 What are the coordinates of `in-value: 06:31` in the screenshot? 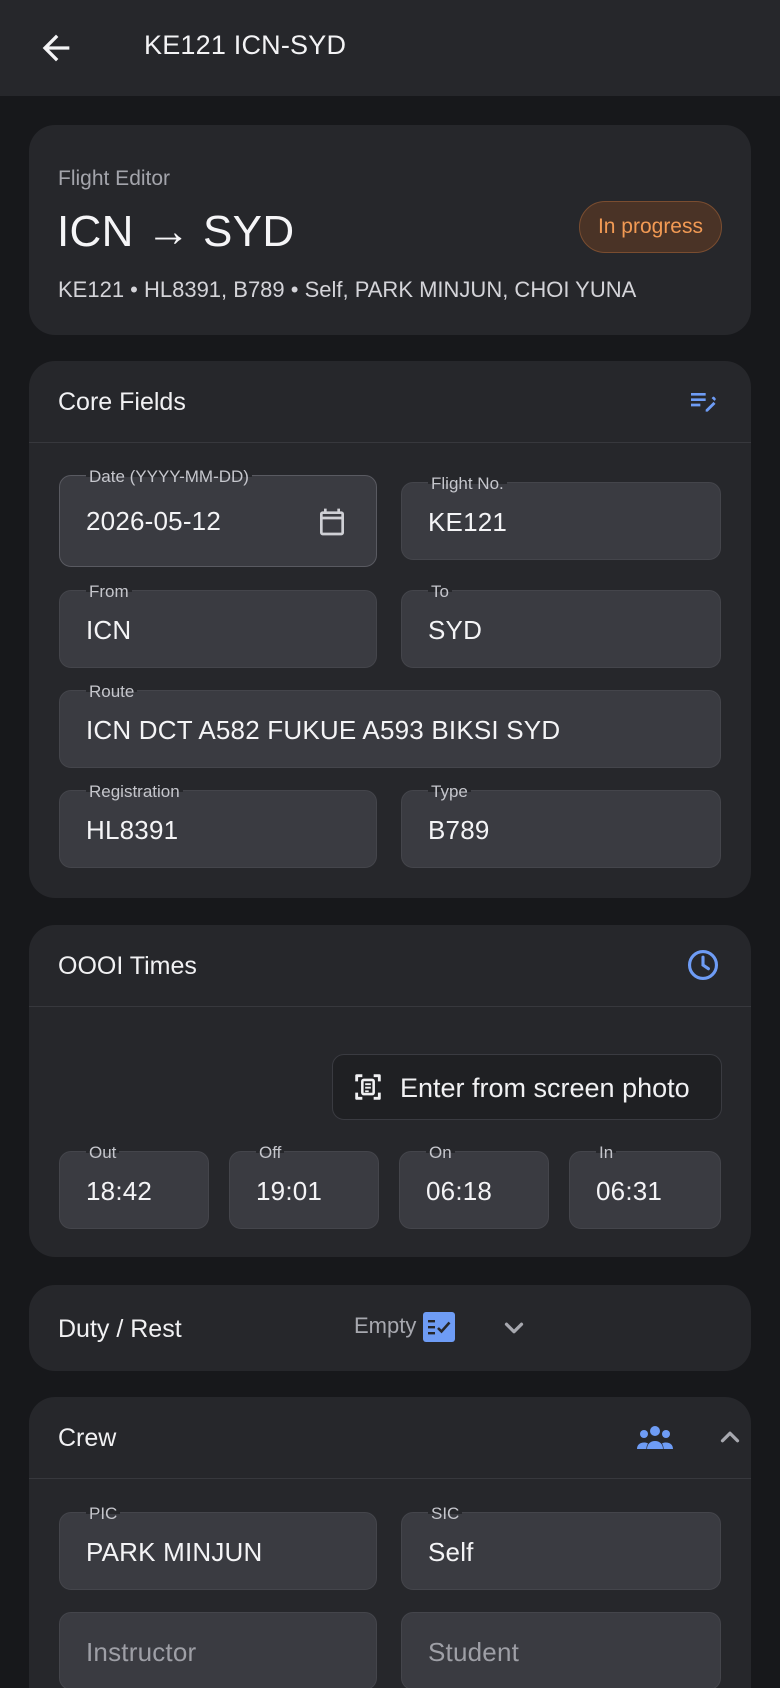 It's located at (629, 1191).